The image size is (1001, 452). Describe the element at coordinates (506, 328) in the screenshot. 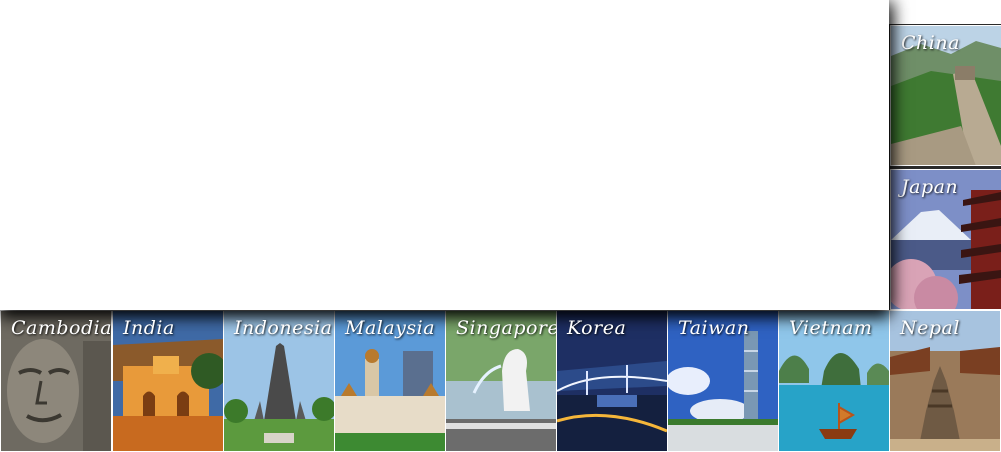

I see `destination-label-singapore: Singapore` at that location.